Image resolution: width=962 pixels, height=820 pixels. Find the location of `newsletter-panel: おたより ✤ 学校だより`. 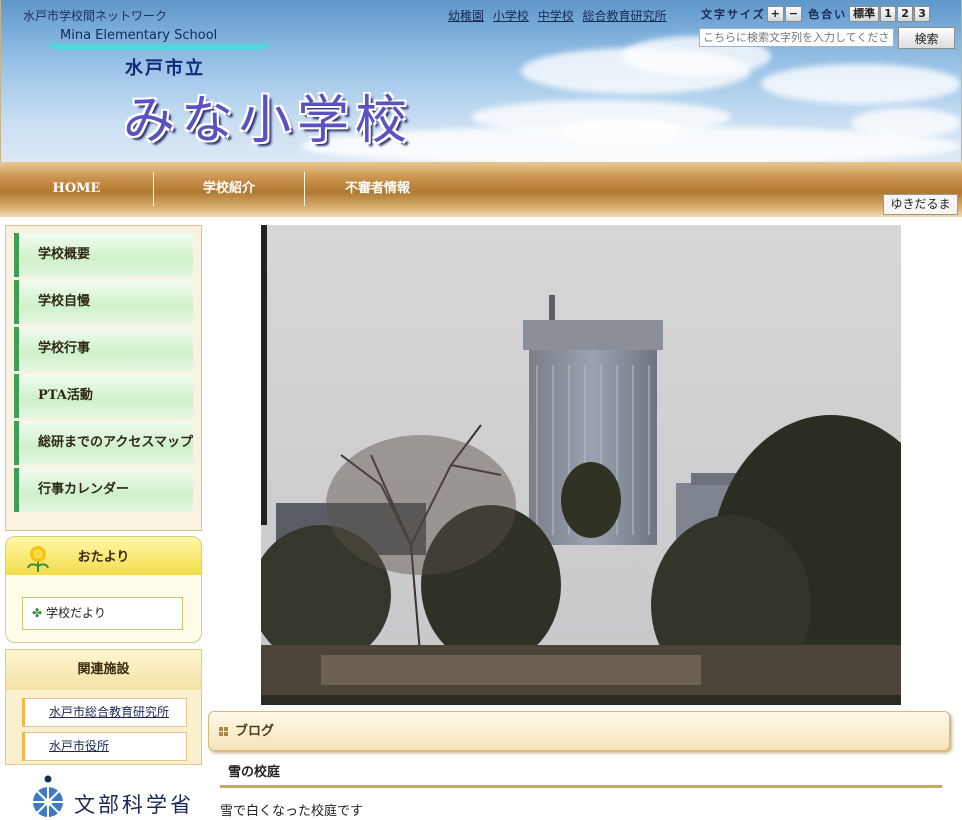

newsletter-panel: おたより ✤ 学校だより is located at coordinates (103, 589).